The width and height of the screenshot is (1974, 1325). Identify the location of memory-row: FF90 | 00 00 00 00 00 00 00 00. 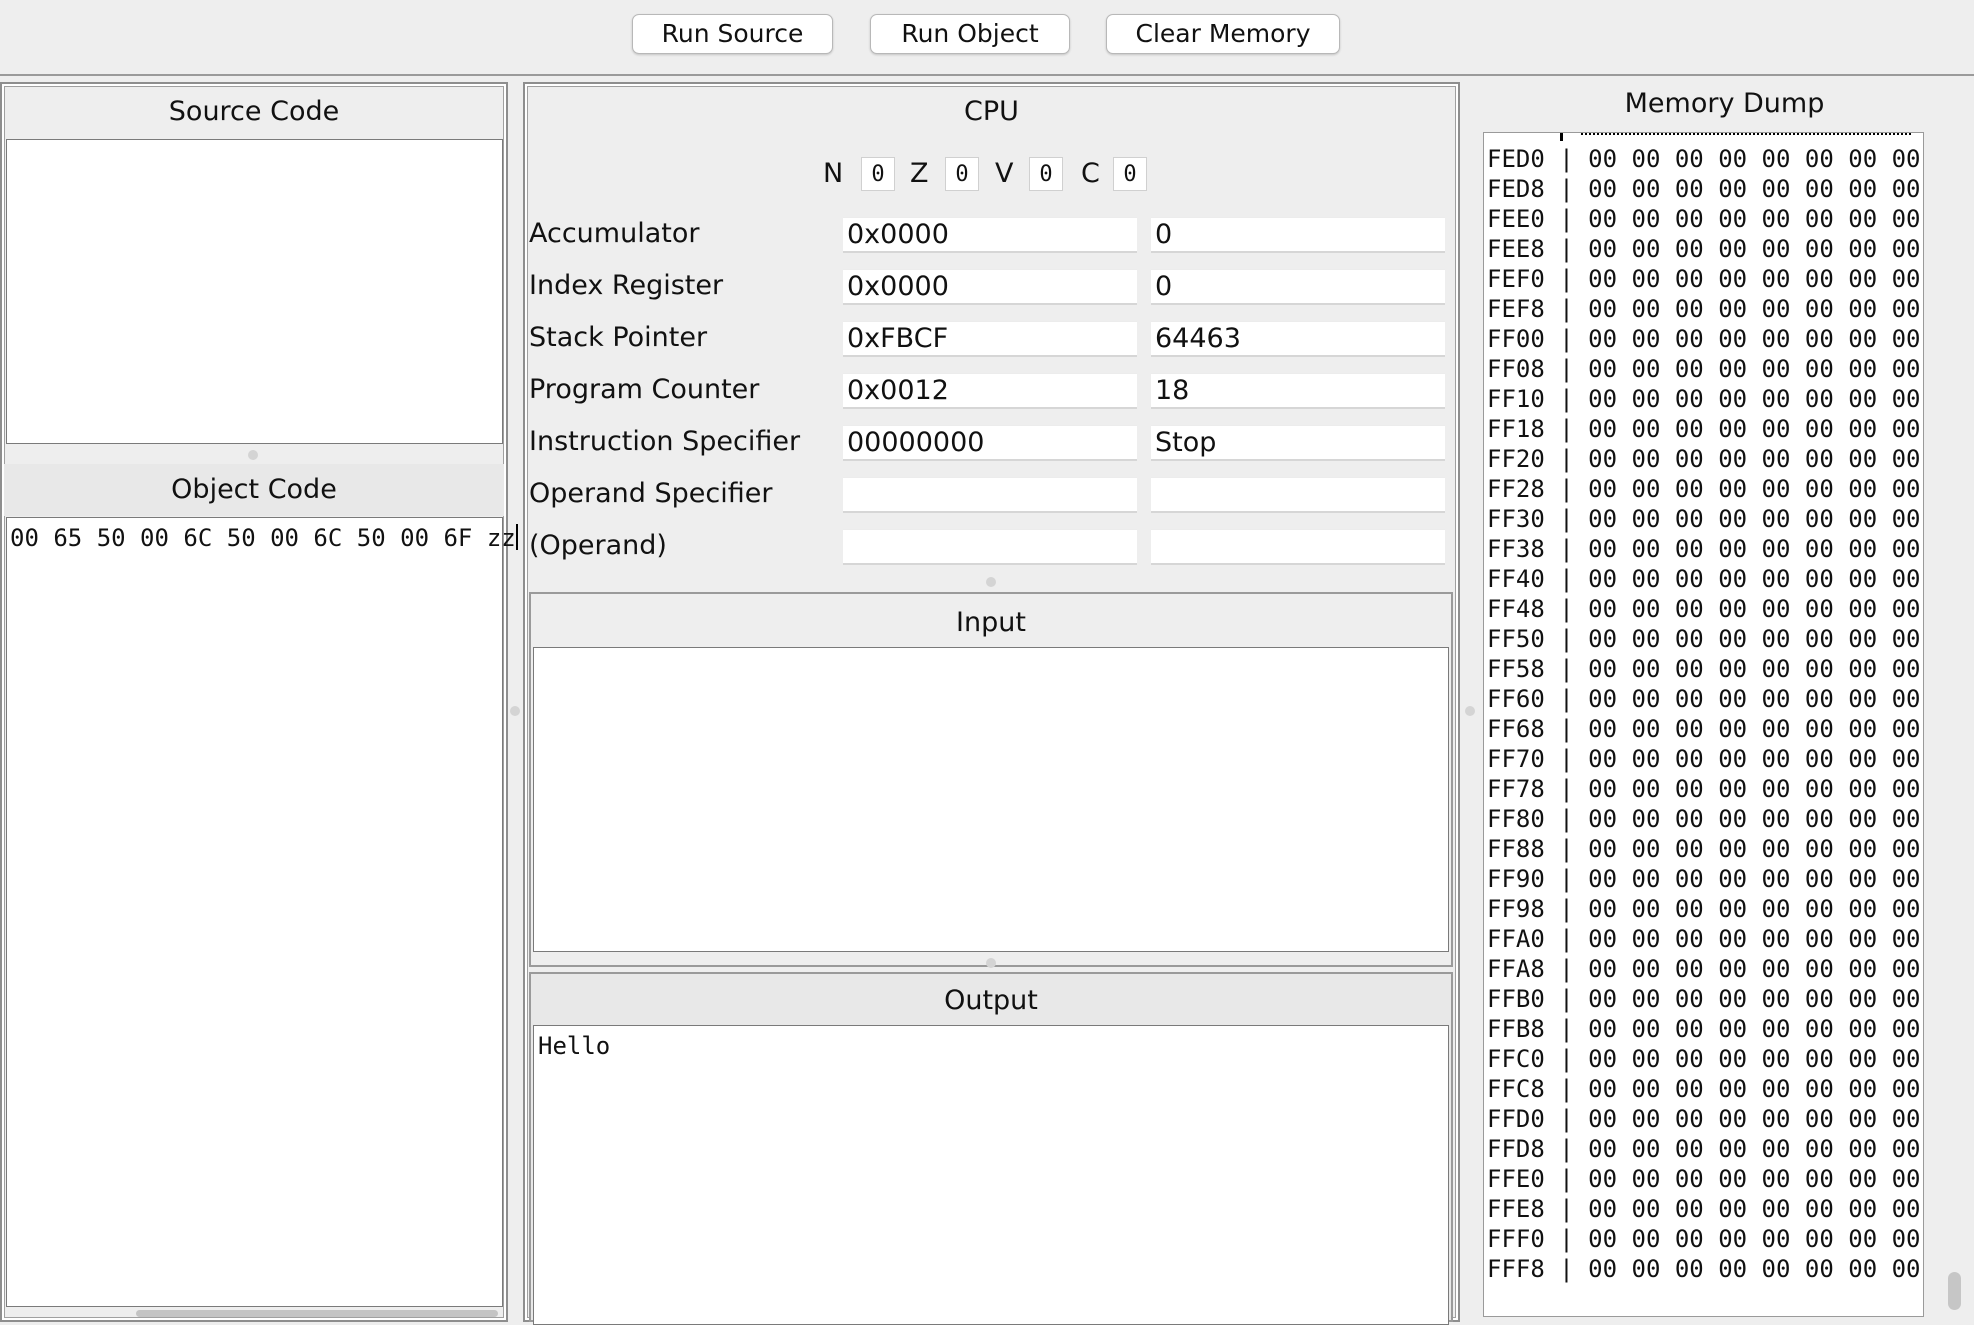
(1704, 879).